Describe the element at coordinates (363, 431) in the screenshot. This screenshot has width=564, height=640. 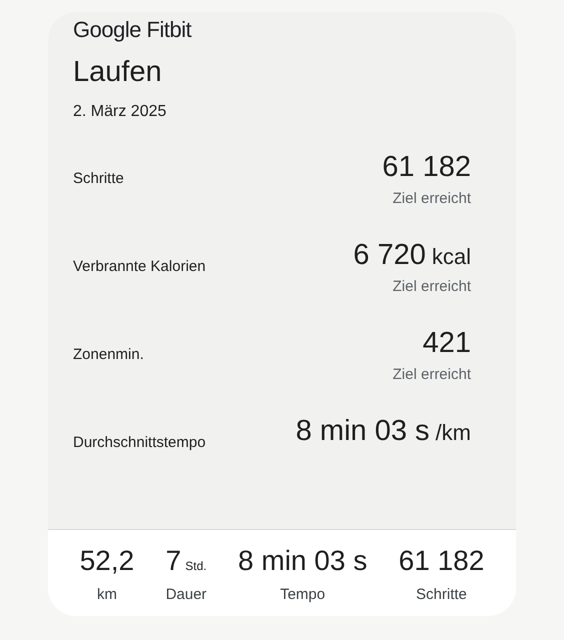
I see `metric-value: 8 min 03 s` at that location.